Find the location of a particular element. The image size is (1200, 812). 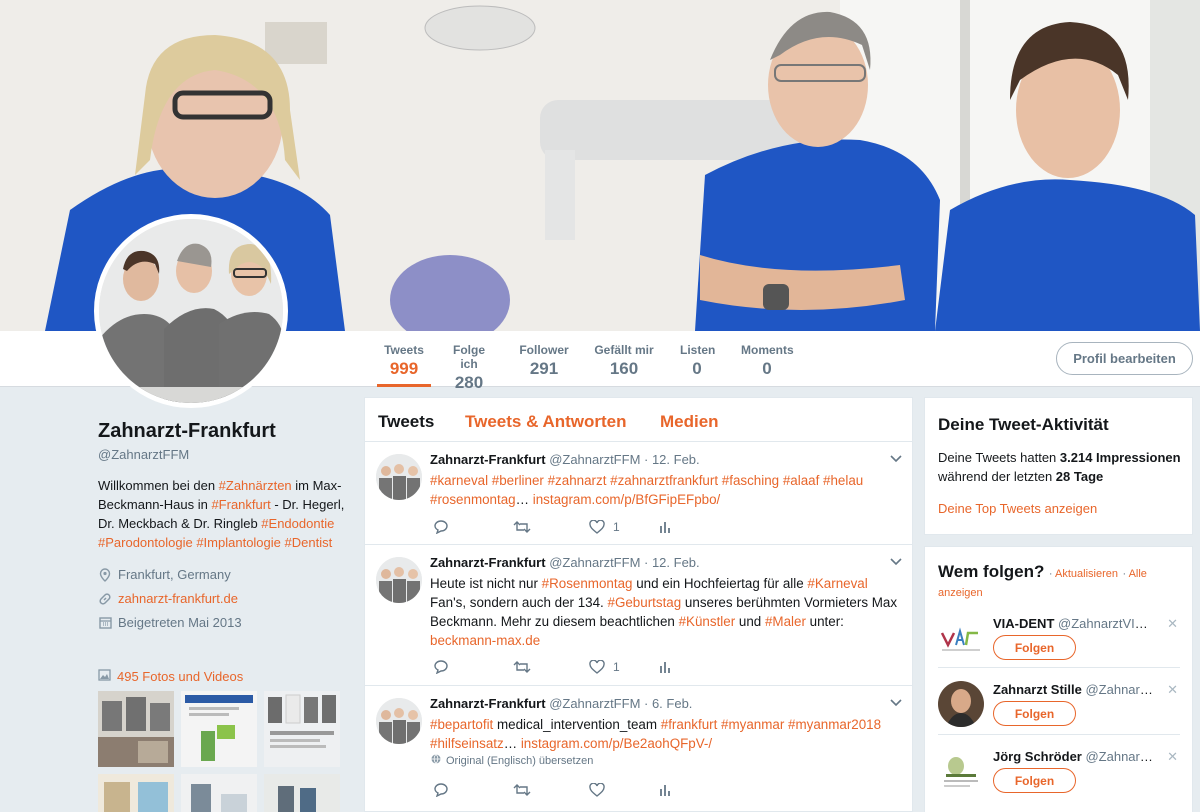

suggestion-item: VIA-DENT @ZahnarztVIAD… ✕ Folgen is located at coordinates (1058, 640).